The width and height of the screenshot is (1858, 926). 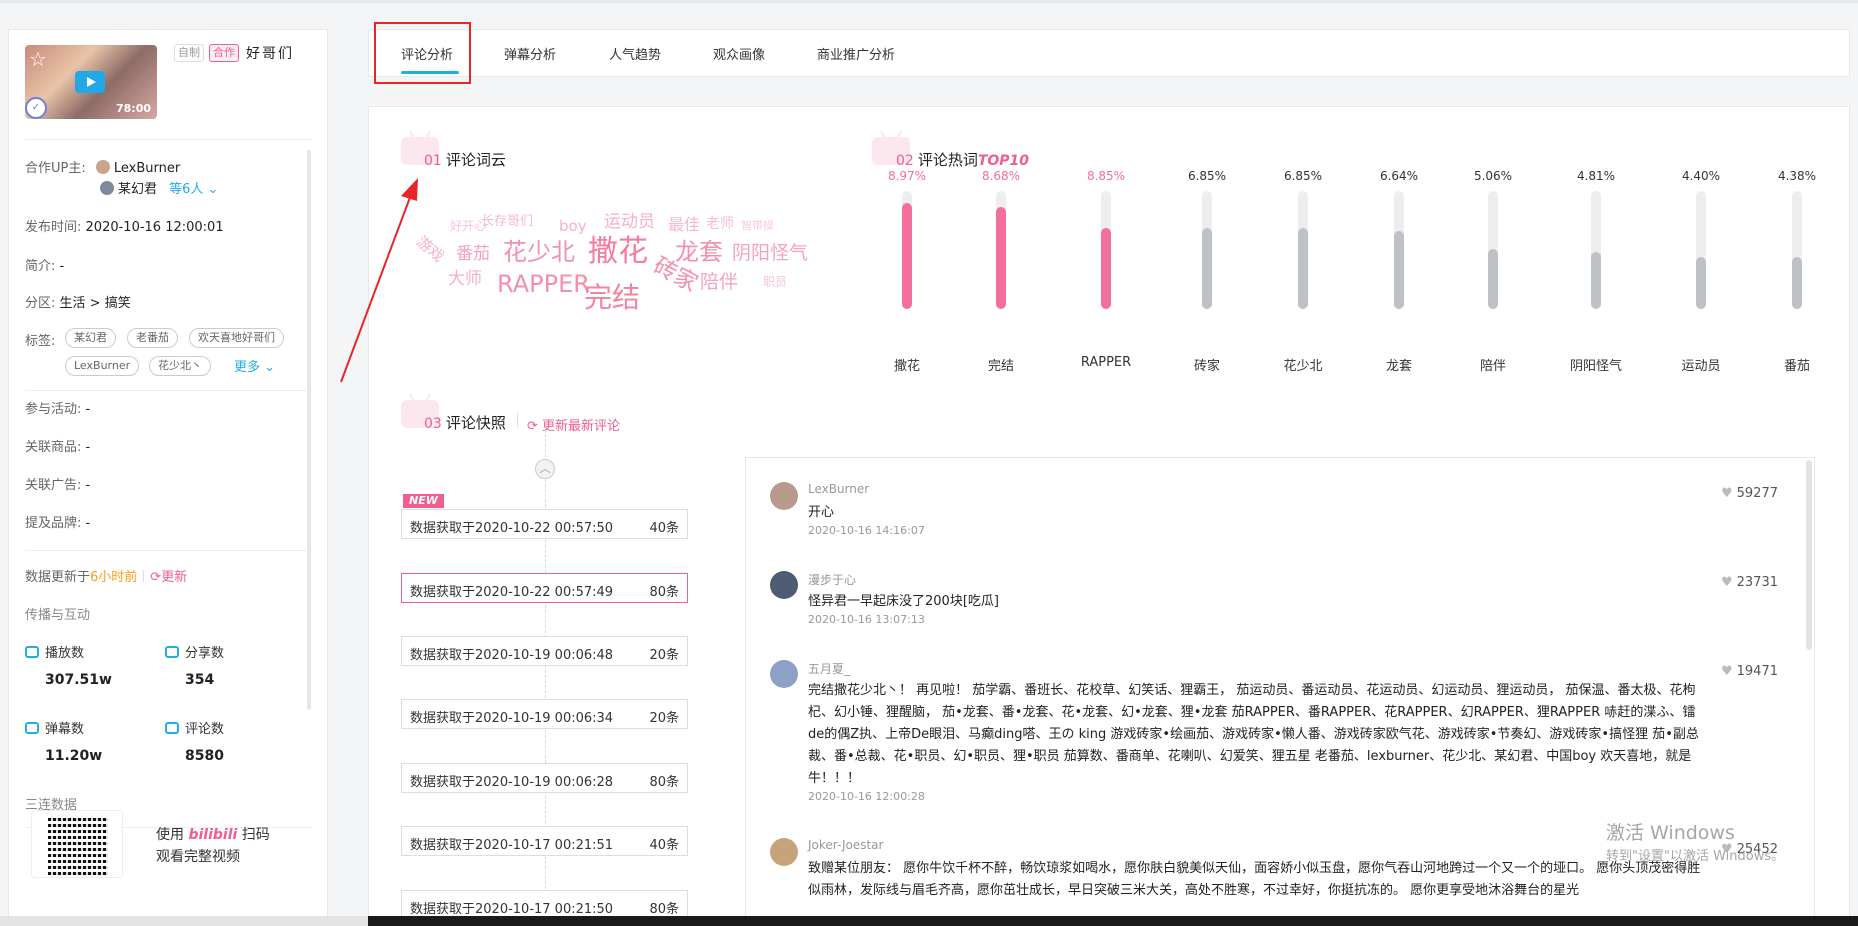 I want to click on play-count-value: 307.51w, so click(x=78, y=680).